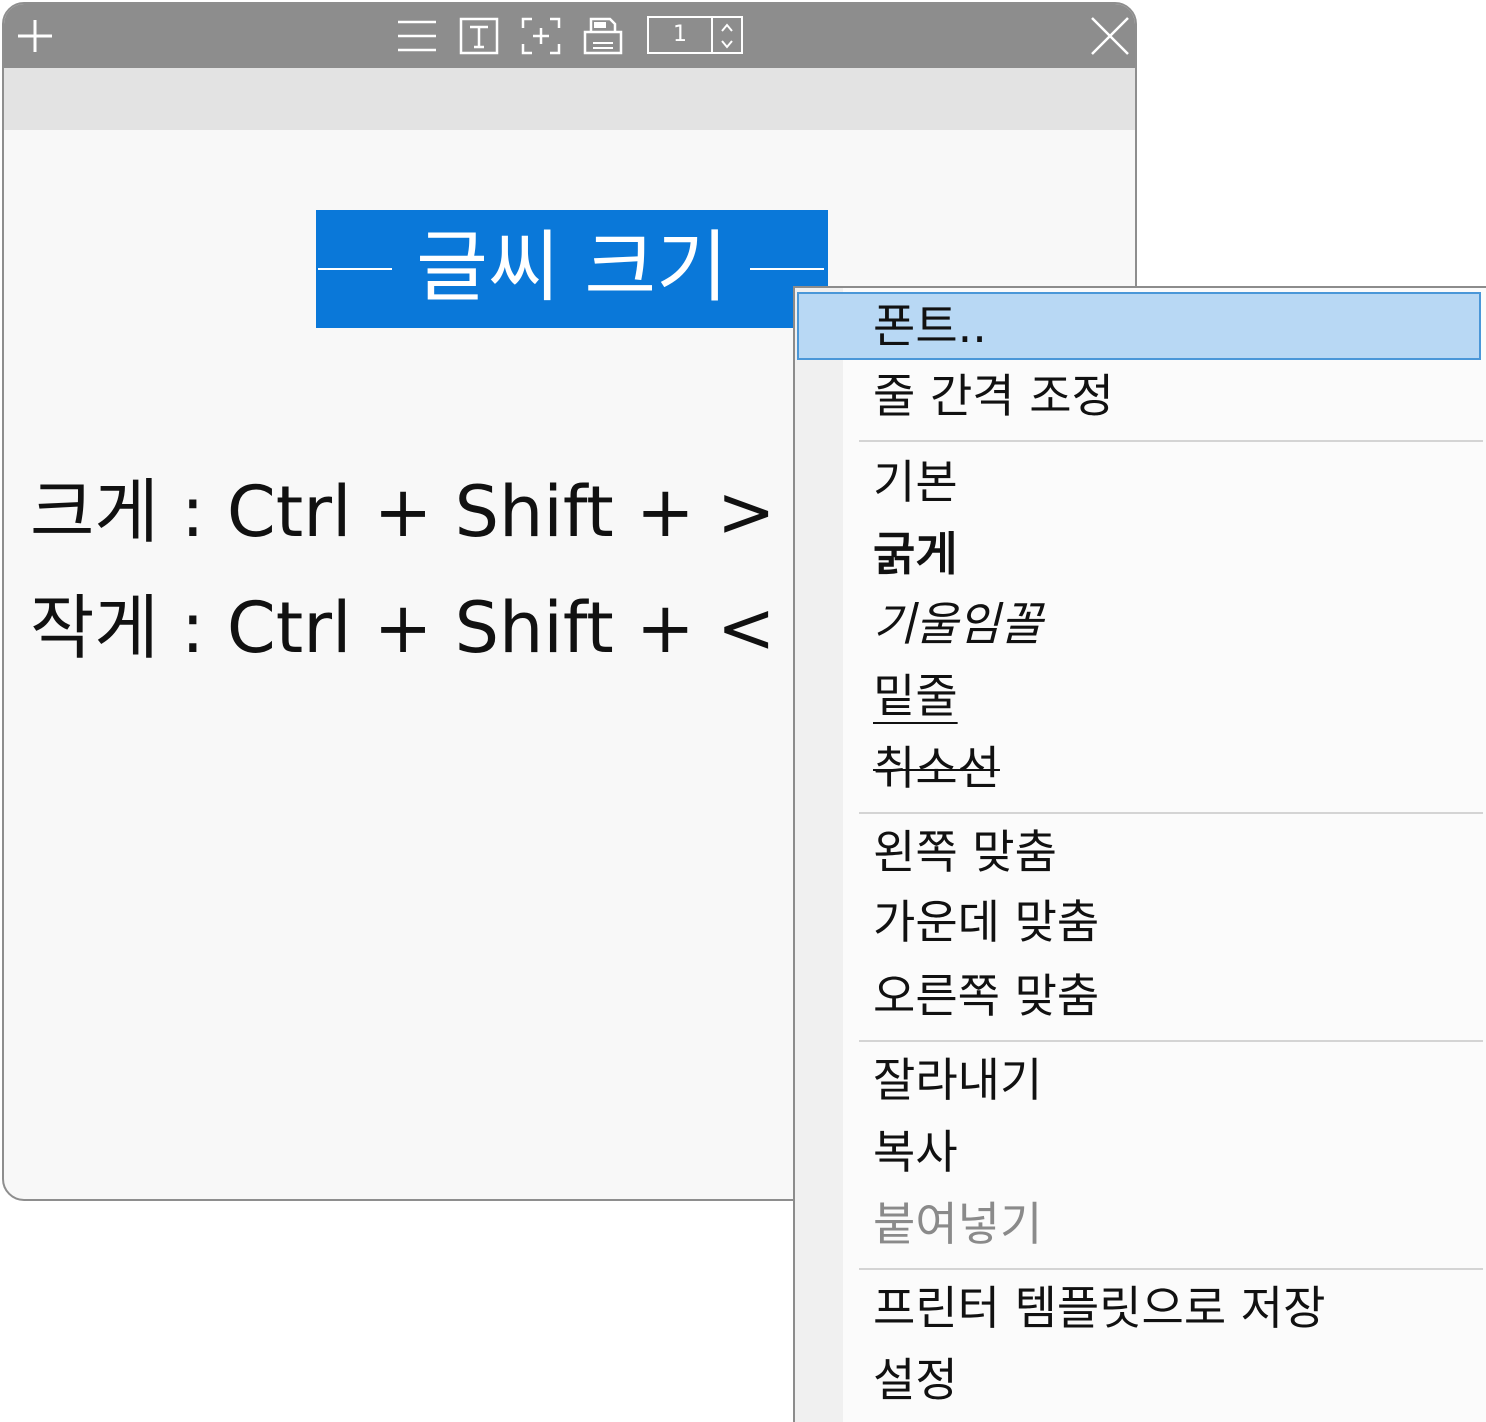 The height and width of the screenshot is (1422, 1486). I want to click on menu-item-cut: 잘라내기, so click(1139, 1080).